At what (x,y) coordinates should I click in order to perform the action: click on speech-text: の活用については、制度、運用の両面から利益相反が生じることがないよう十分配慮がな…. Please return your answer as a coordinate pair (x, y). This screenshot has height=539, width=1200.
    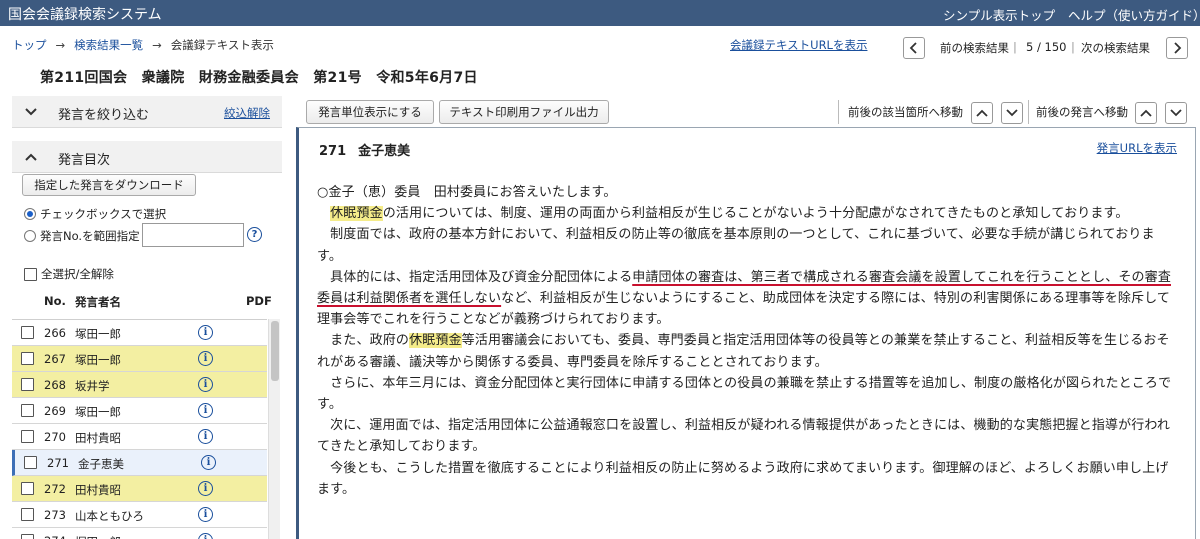
    Looking at the image, I should click on (755, 214).